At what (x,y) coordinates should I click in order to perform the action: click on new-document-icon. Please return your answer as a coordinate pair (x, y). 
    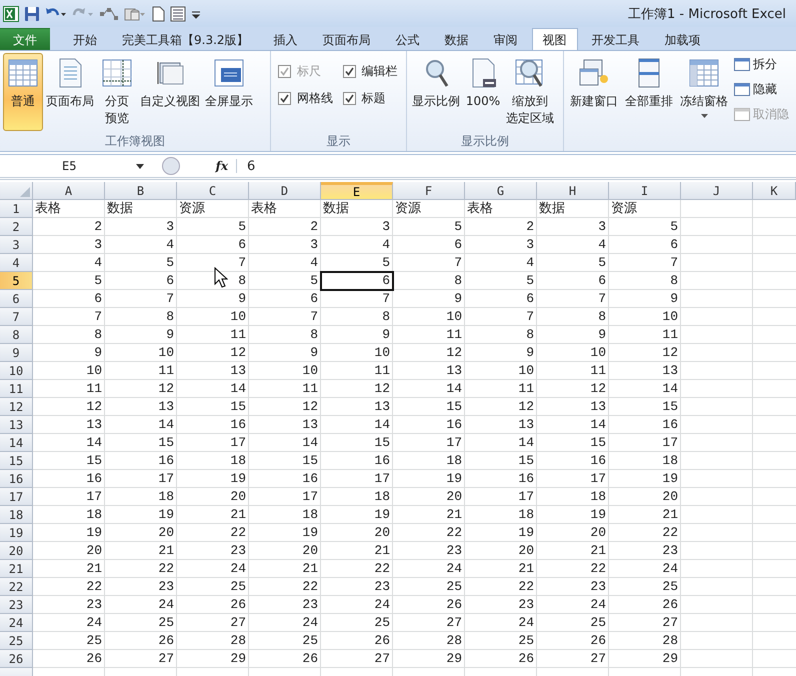
    Looking at the image, I should click on (158, 14).